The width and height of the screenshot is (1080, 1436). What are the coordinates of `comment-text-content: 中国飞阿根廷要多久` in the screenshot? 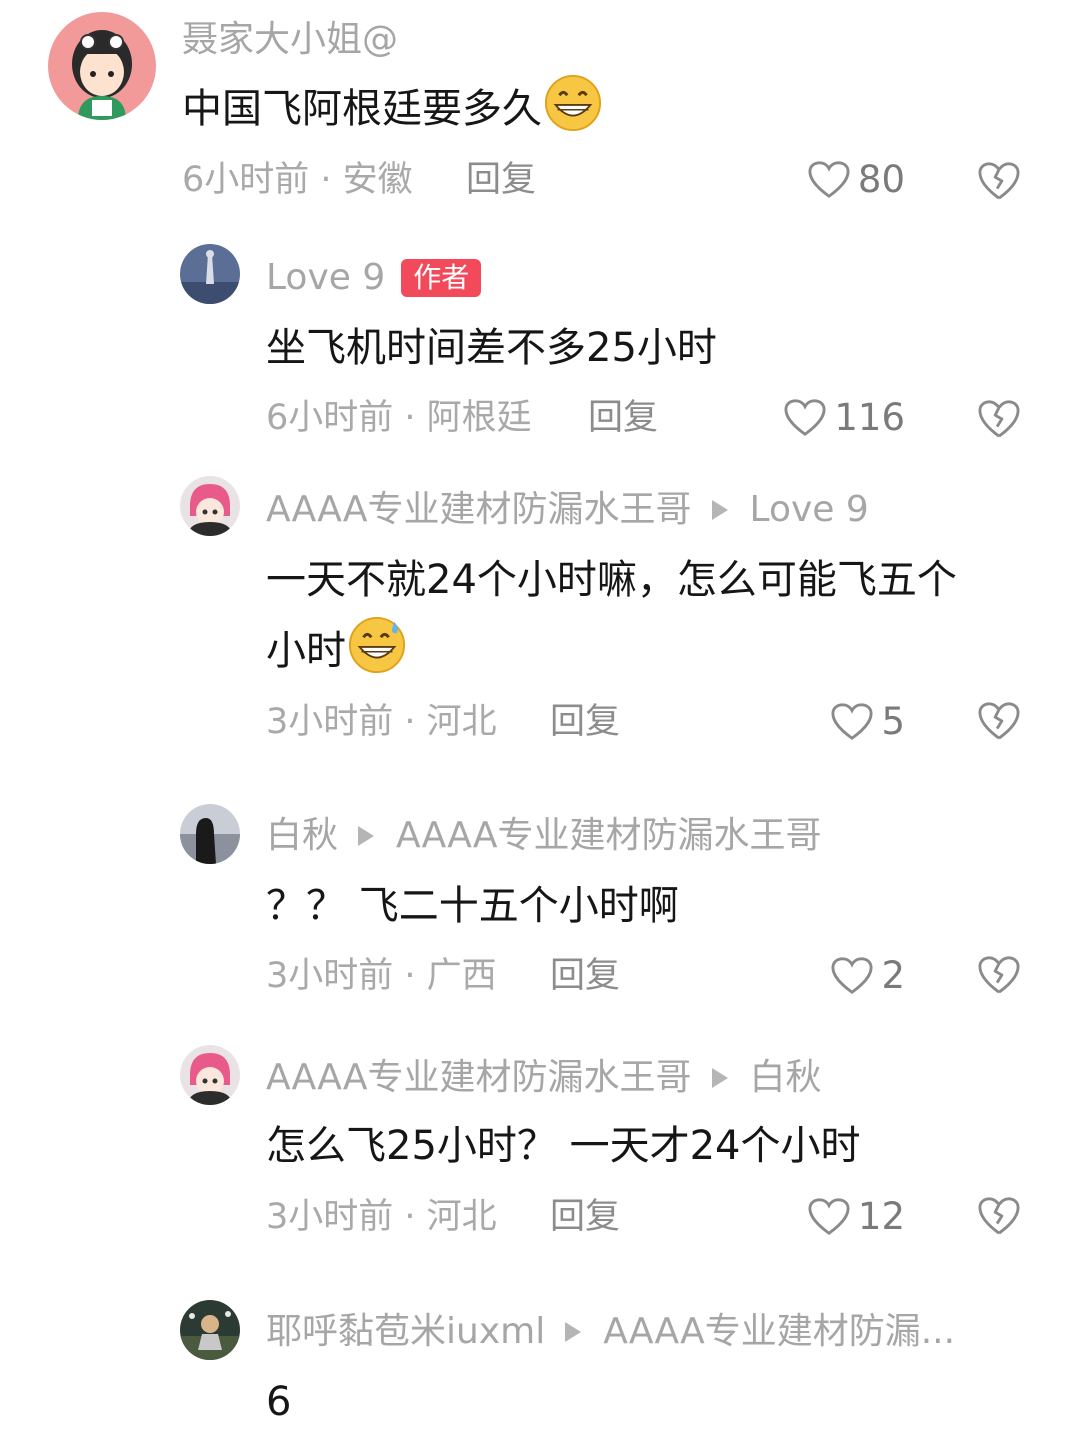 It's located at (362, 109).